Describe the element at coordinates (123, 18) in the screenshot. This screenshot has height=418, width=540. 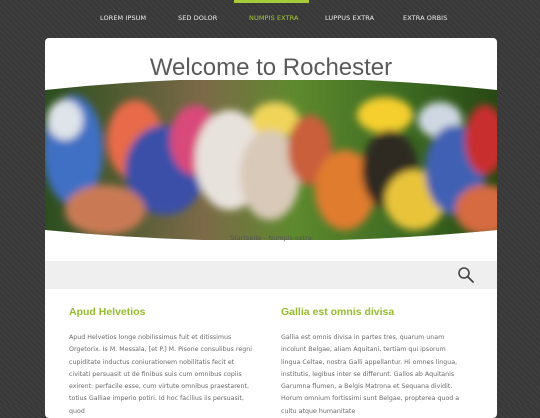
I see `nav-item-lorem-ipsum: LOREM IPSUM` at that location.